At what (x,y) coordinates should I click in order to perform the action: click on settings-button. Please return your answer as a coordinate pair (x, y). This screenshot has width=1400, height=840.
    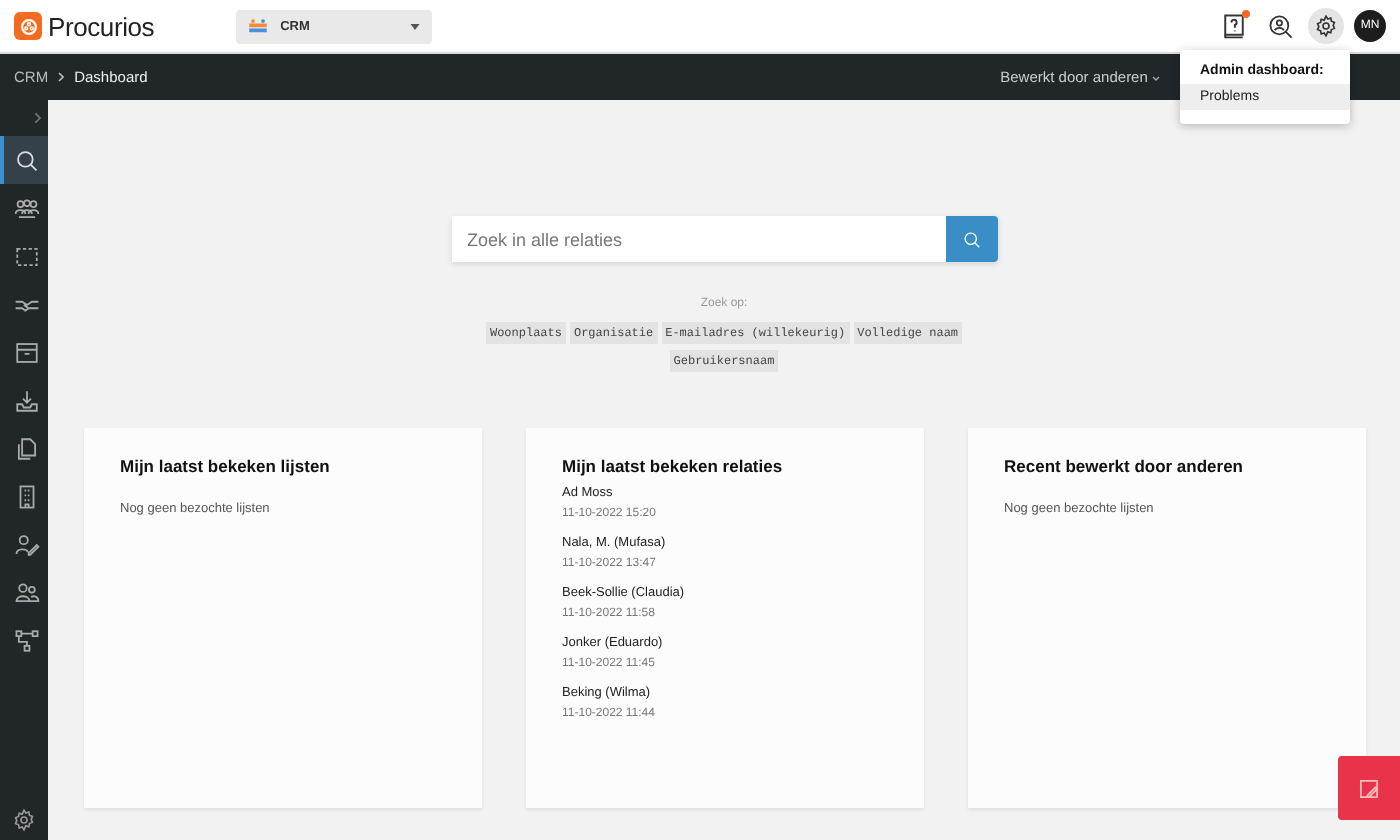
    Looking at the image, I should click on (1326, 26).